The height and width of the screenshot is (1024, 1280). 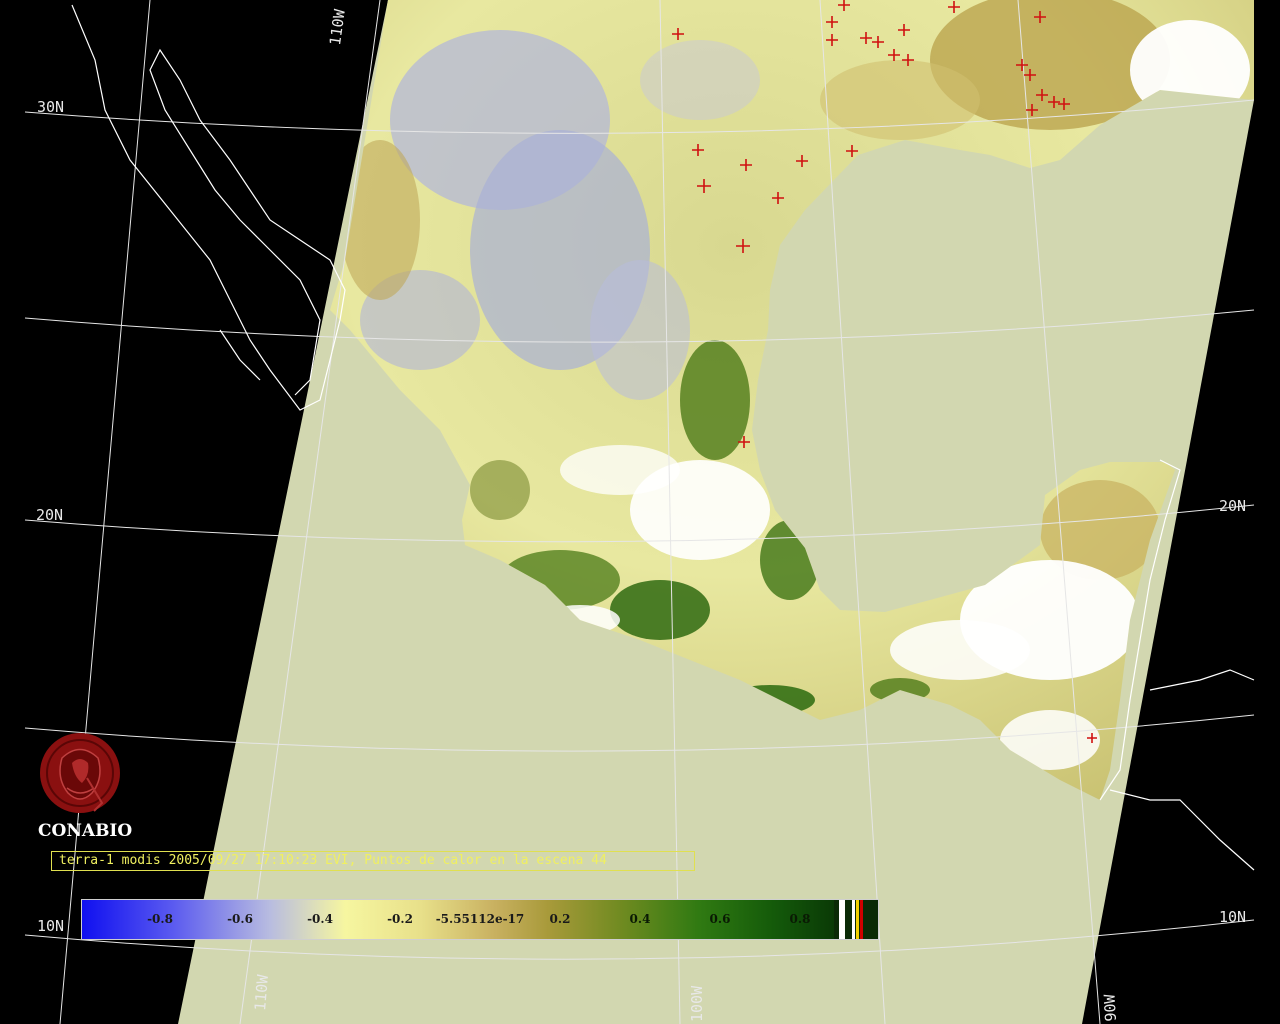 I want to click on lon-label-100w-bottom: 100W, so click(x=697, y=1003).